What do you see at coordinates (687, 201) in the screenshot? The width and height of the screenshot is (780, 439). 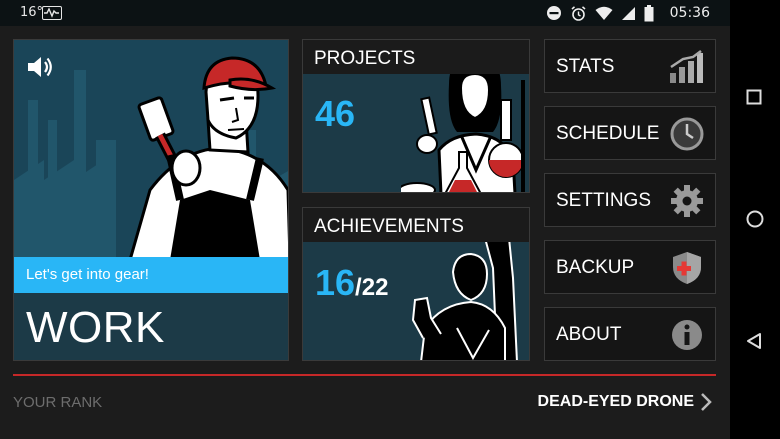 I see `gear-icon` at bounding box center [687, 201].